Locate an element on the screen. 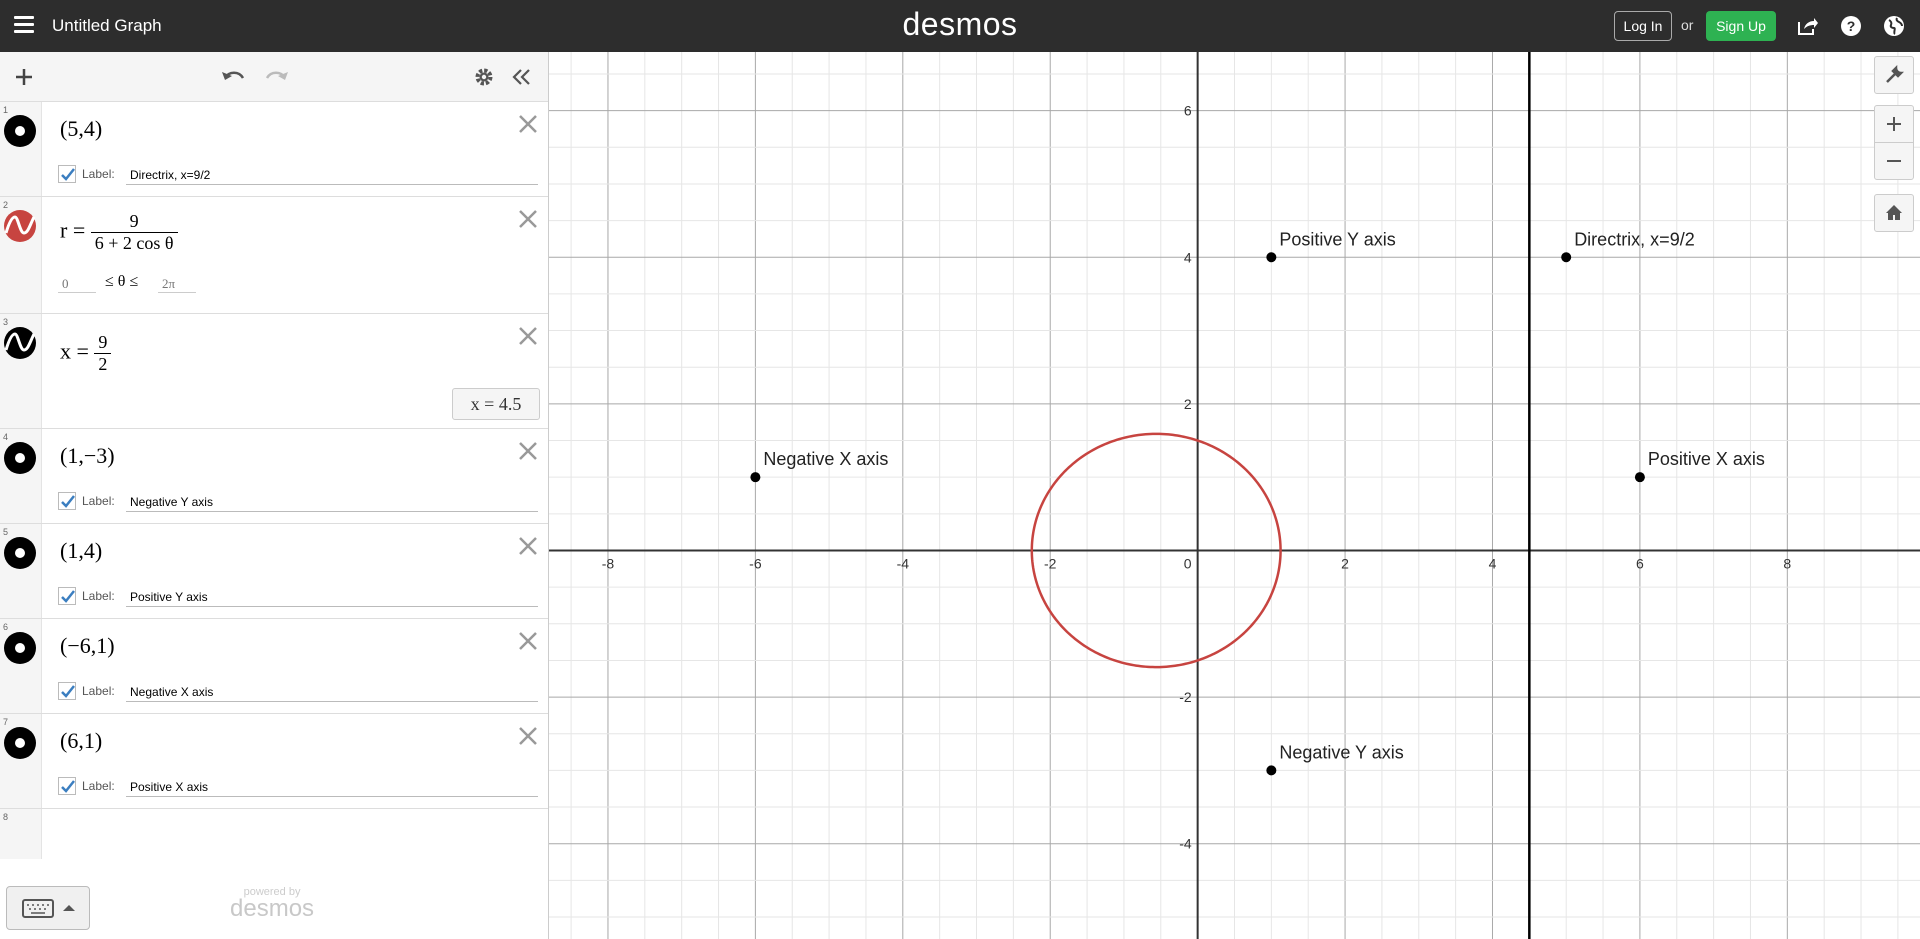 Image resolution: width=1920 pixels, height=939 pixels. expression-row: 6 (−6,1) Label: is located at coordinates (274, 666).